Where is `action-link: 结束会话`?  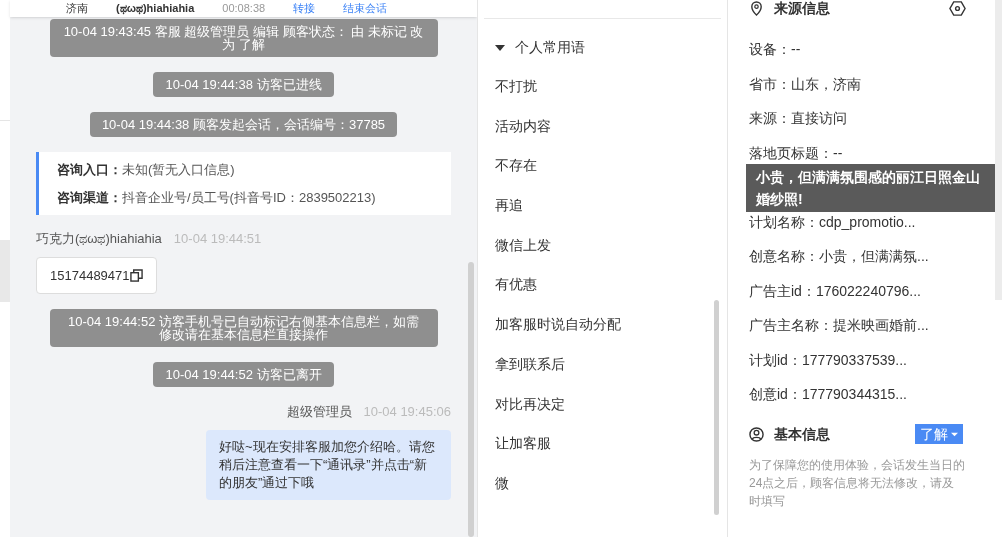
action-link: 结束会话 is located at coordinates (365, 8).